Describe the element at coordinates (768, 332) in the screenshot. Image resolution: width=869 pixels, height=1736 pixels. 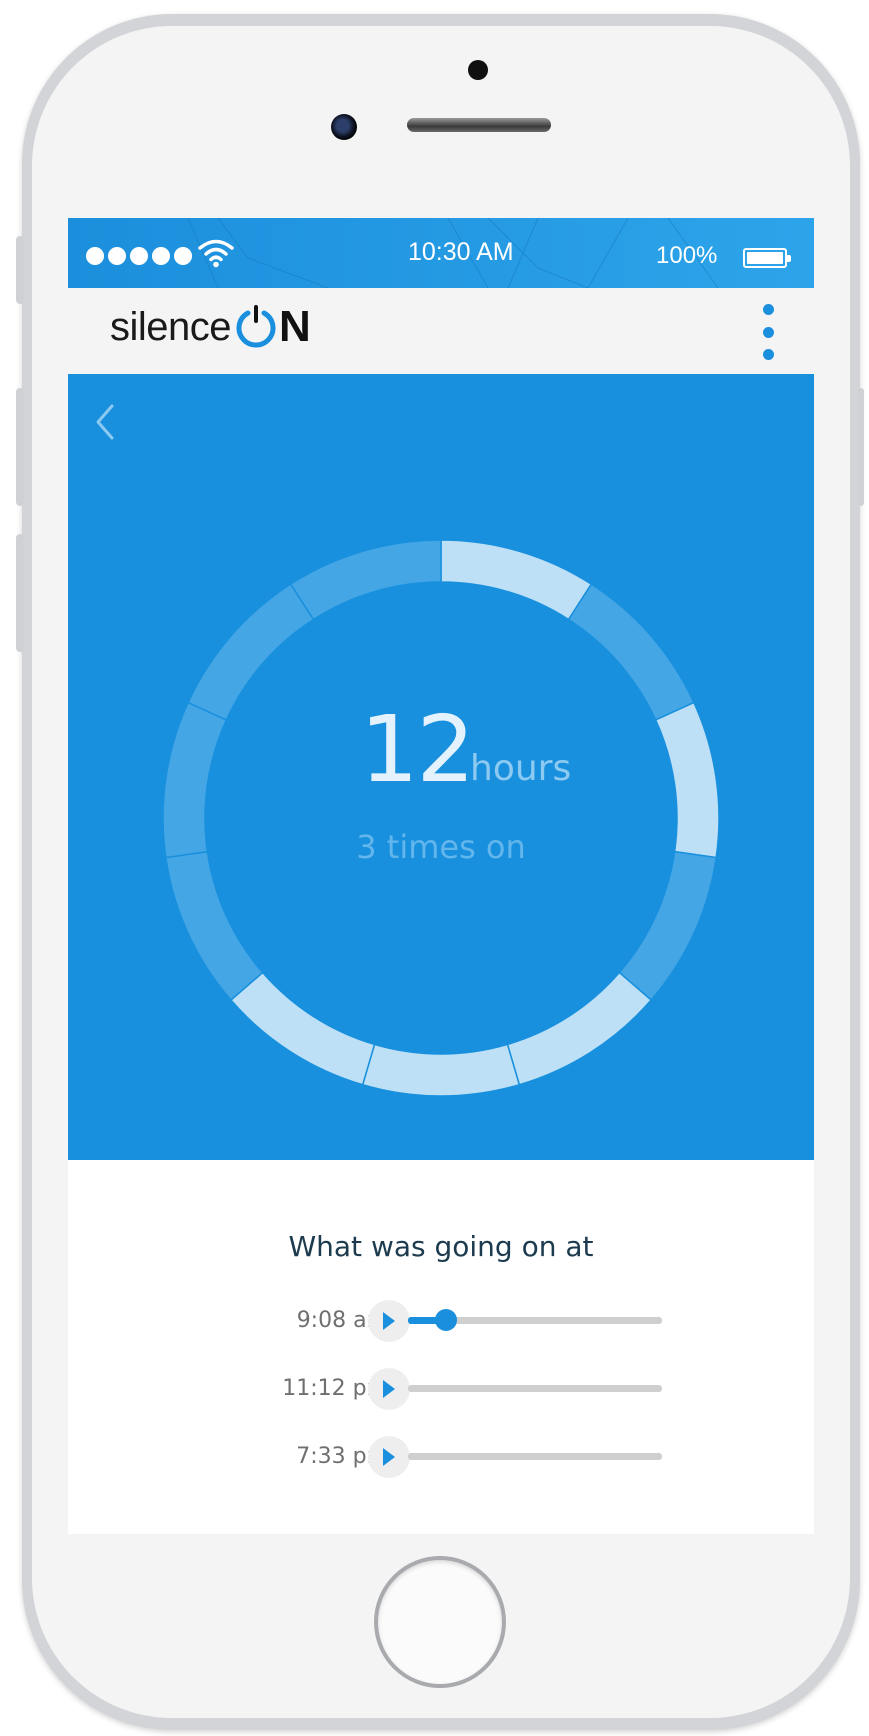
I see `more-vertical-icon` at that location.